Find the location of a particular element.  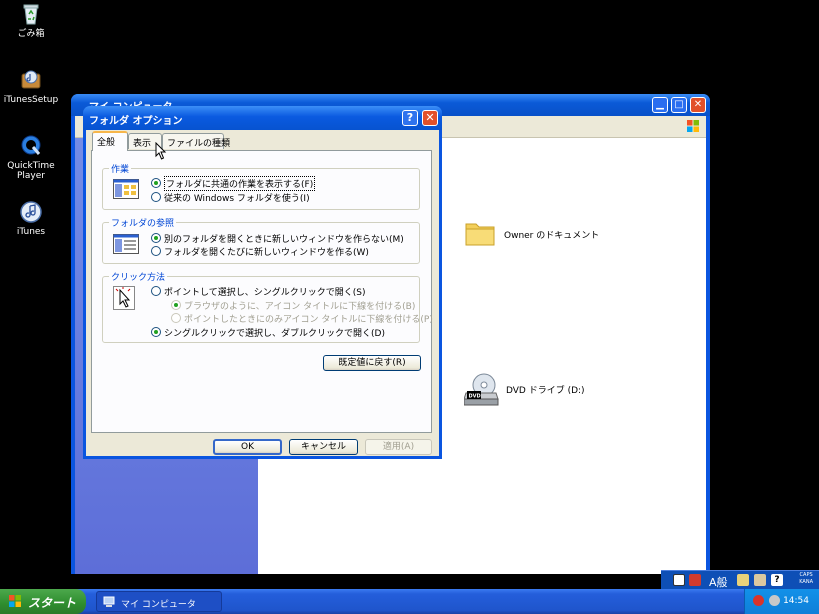

desktop-icon-itunes-setup: iTunesSetup is located at coordinates (31, 86).